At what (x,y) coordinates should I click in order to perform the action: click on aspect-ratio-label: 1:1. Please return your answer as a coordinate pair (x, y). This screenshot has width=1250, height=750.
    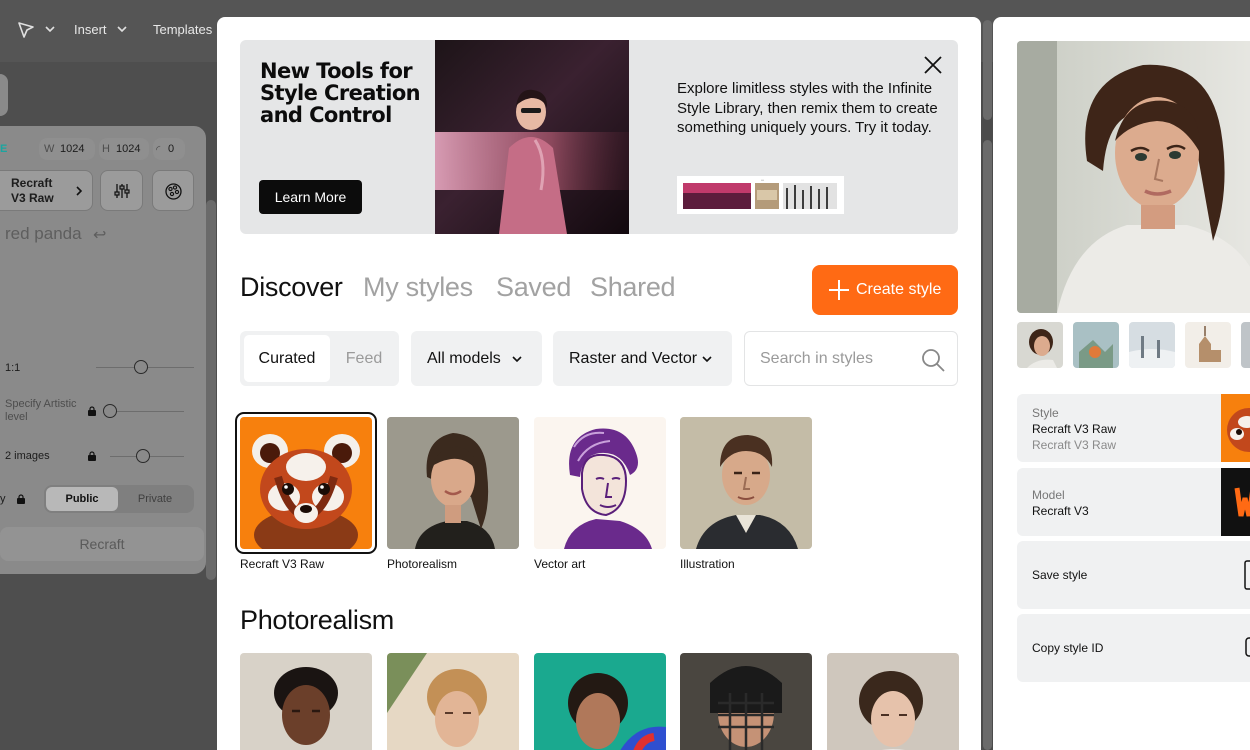
    Looking at the image, I should click on (13, 368).